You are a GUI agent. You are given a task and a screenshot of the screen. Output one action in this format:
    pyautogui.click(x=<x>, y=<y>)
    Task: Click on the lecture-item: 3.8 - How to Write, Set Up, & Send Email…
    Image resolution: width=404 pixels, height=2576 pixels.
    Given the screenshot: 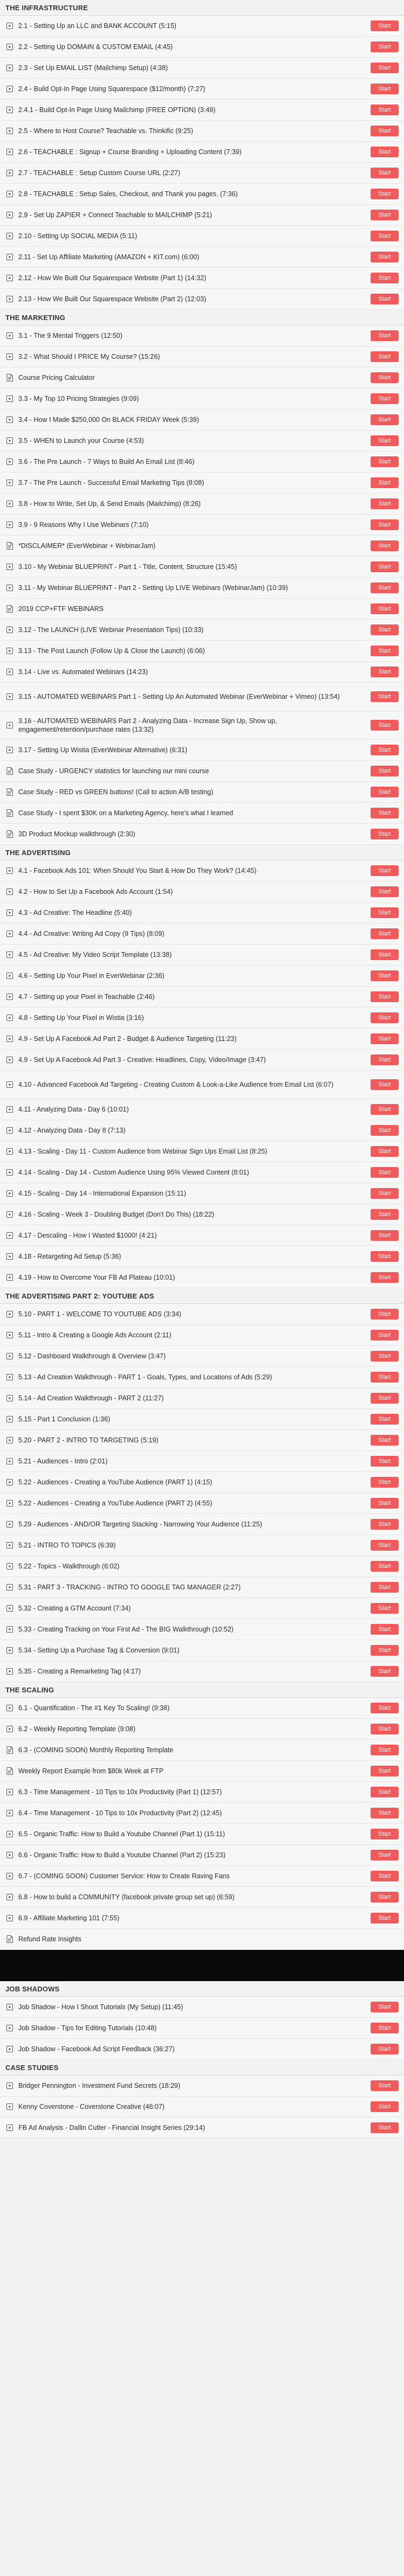 What is the action you would take?
    pyautogui.click(x=202, y=504)
    